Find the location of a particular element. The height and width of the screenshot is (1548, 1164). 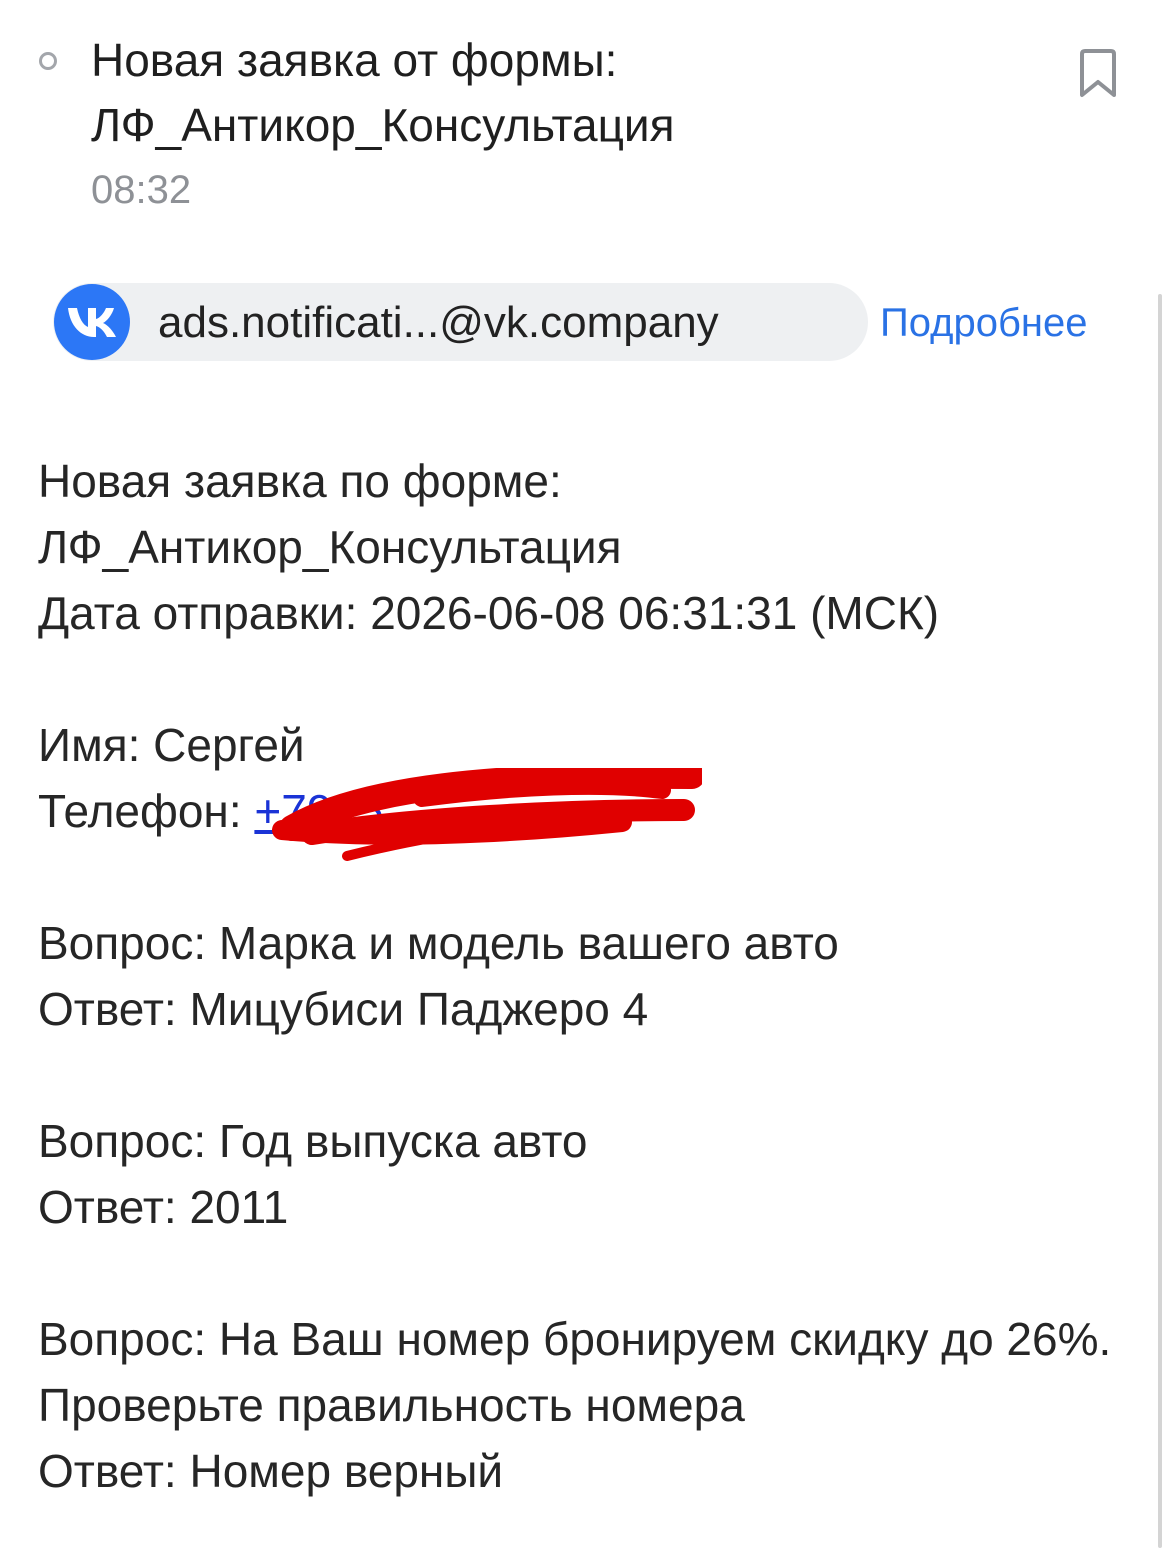

body-line-name: Имя: Сергей is located at coordinates (171, 745).